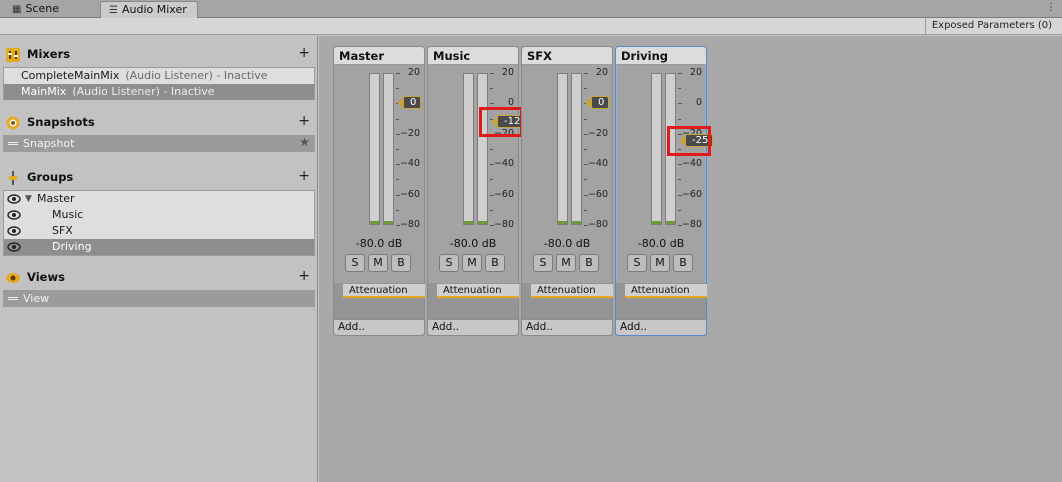 Image resolution: width=1062 pixels, height=482 pixels. I want to click on scale-label: 0, so click(698, 103).